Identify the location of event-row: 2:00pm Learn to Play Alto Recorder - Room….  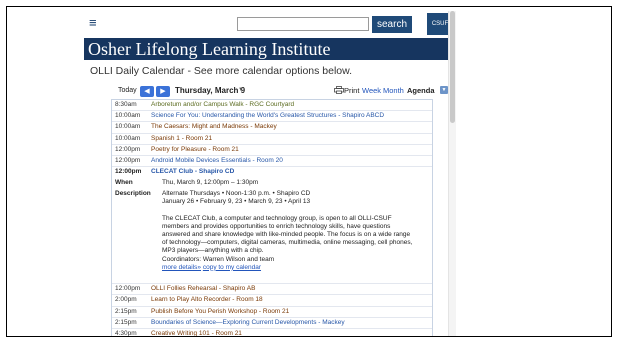
(272, 301).